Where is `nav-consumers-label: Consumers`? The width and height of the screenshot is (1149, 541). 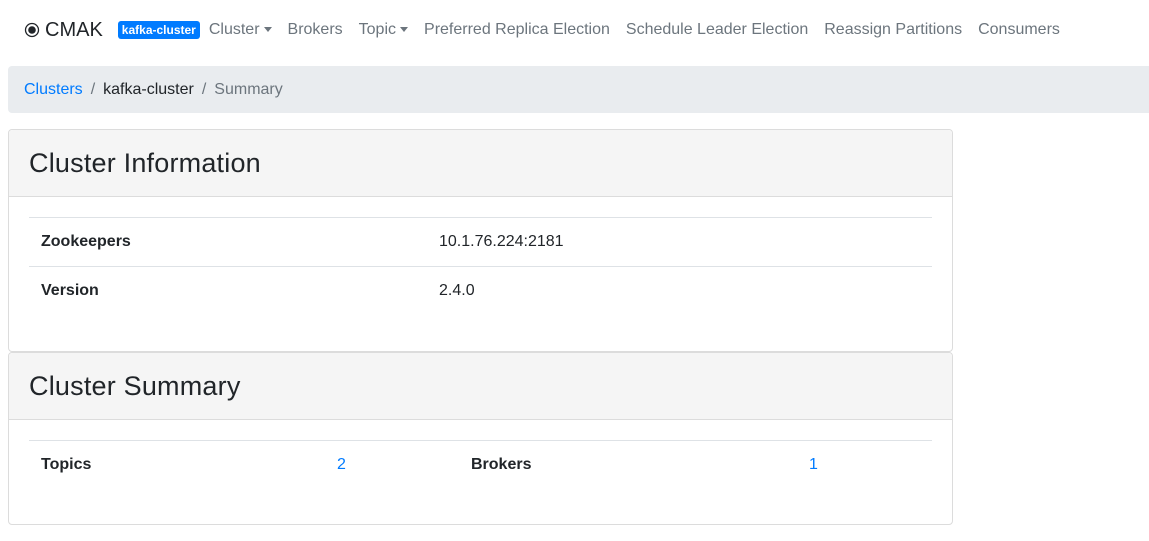 nav-consumers-label: Consumers is located at coordinates (1019, 29).